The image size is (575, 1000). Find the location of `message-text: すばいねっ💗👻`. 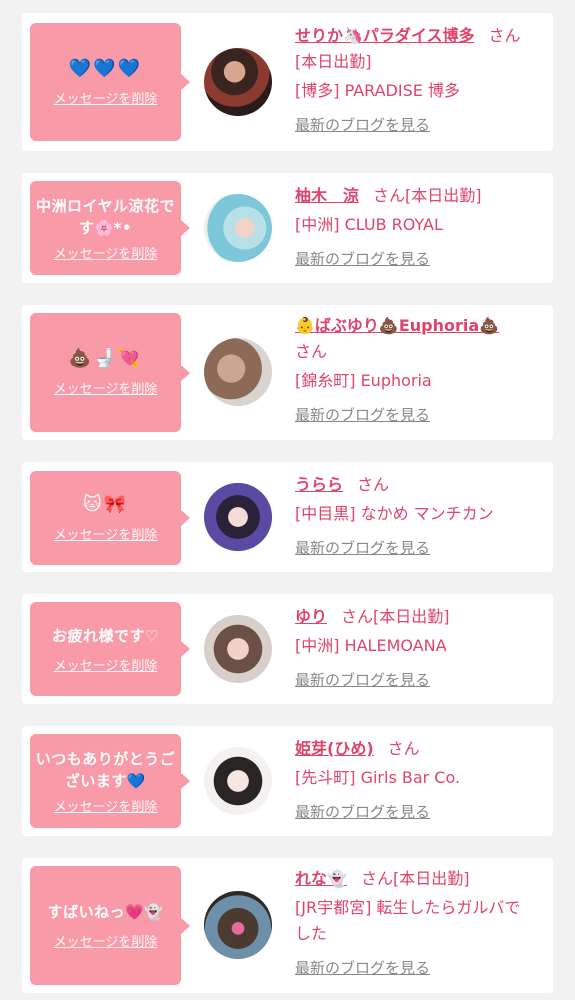

message-text: すばいねっ💗👻 is located at coordinates (105, 912).